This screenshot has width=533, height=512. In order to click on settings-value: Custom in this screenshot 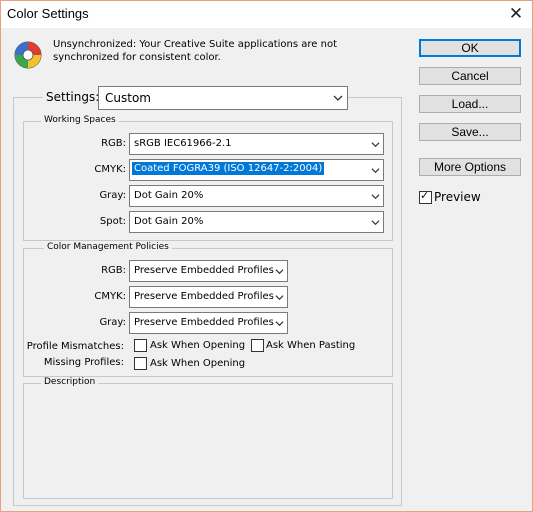, I will do `click(128, 98)`.